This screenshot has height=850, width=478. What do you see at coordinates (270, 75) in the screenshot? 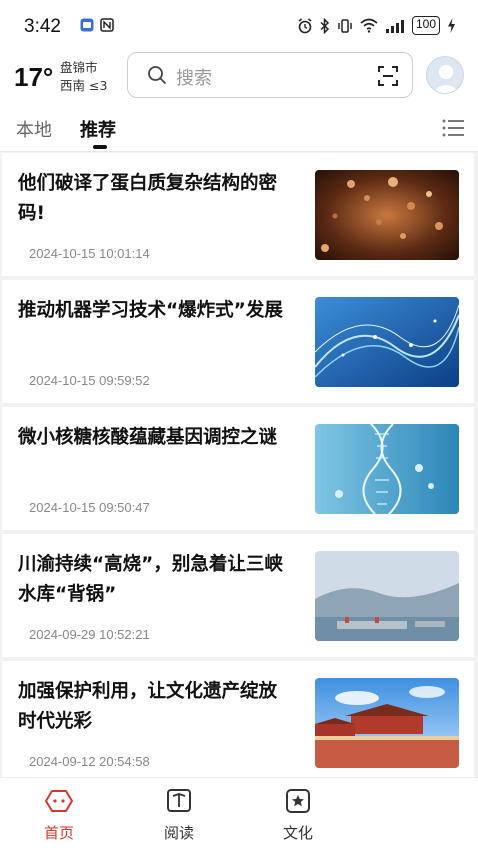
I see `search-bar: 搜索` at bounding box center [270, 75].